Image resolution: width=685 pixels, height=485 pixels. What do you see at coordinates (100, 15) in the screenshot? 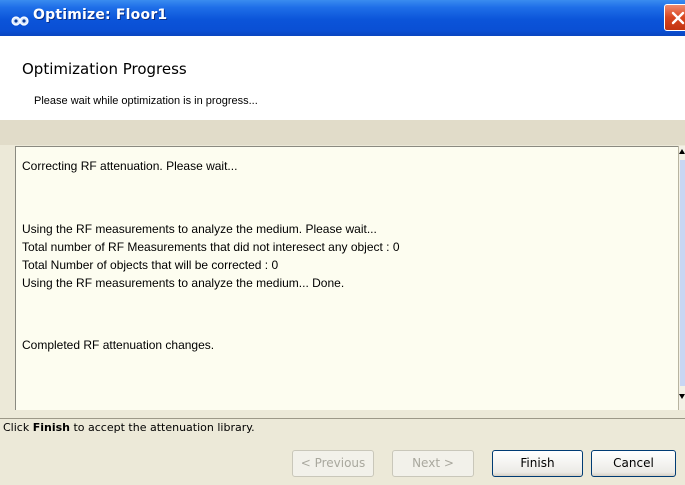
I see `window-title: Optimize: Floor1` at bounding box center [100, 15].